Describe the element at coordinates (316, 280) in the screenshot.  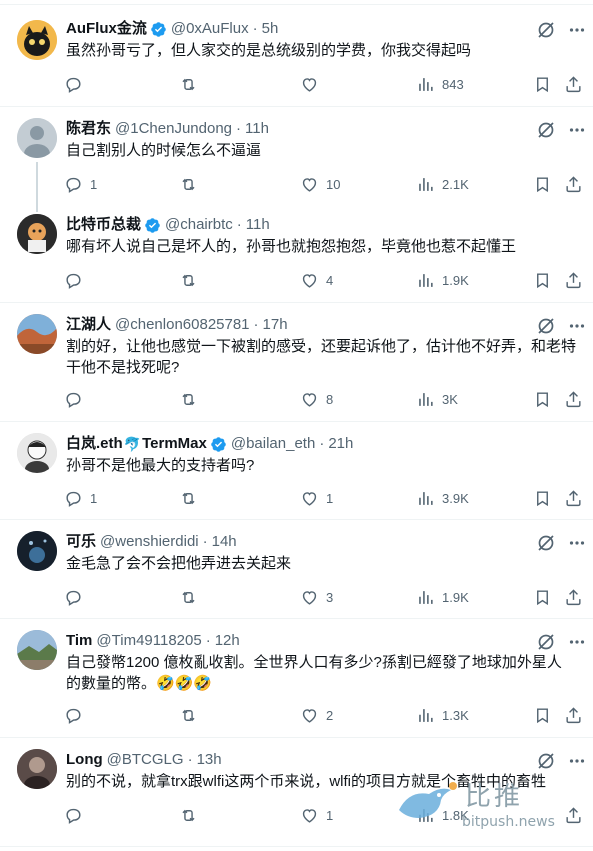
I see `like-button: 4` at that location.